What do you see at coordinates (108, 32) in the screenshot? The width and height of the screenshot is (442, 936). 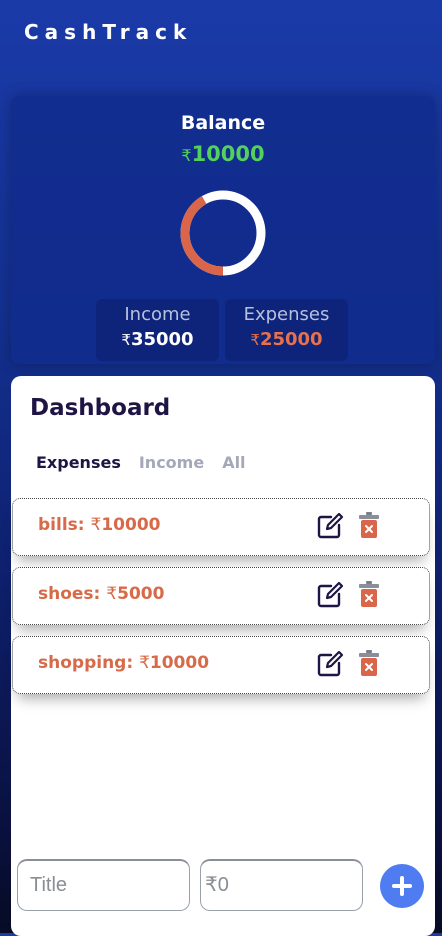 I see `app-title: CashTrack` at bounding box center [108, 32].